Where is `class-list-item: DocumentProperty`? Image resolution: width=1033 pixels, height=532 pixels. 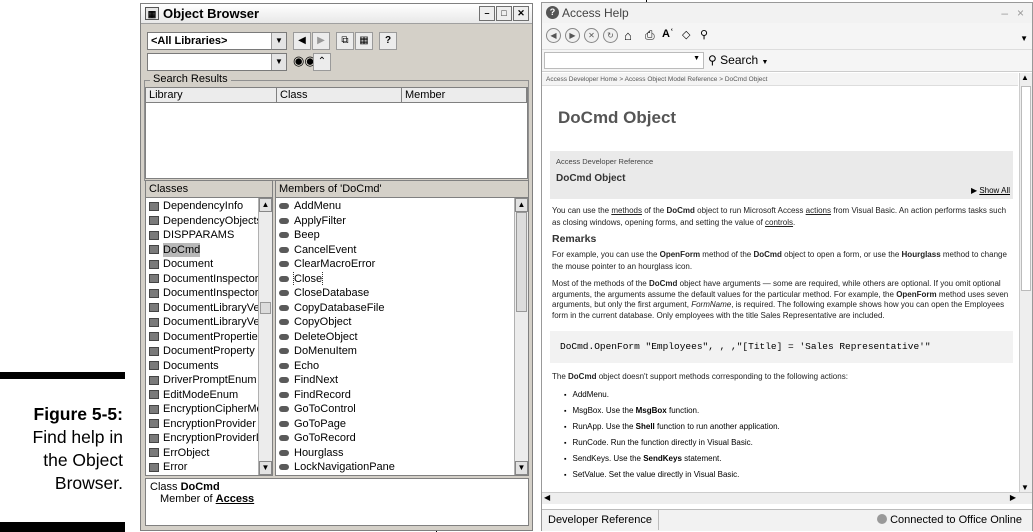
class-list-item: DocumentProperty is located at coordinates (202, 351).